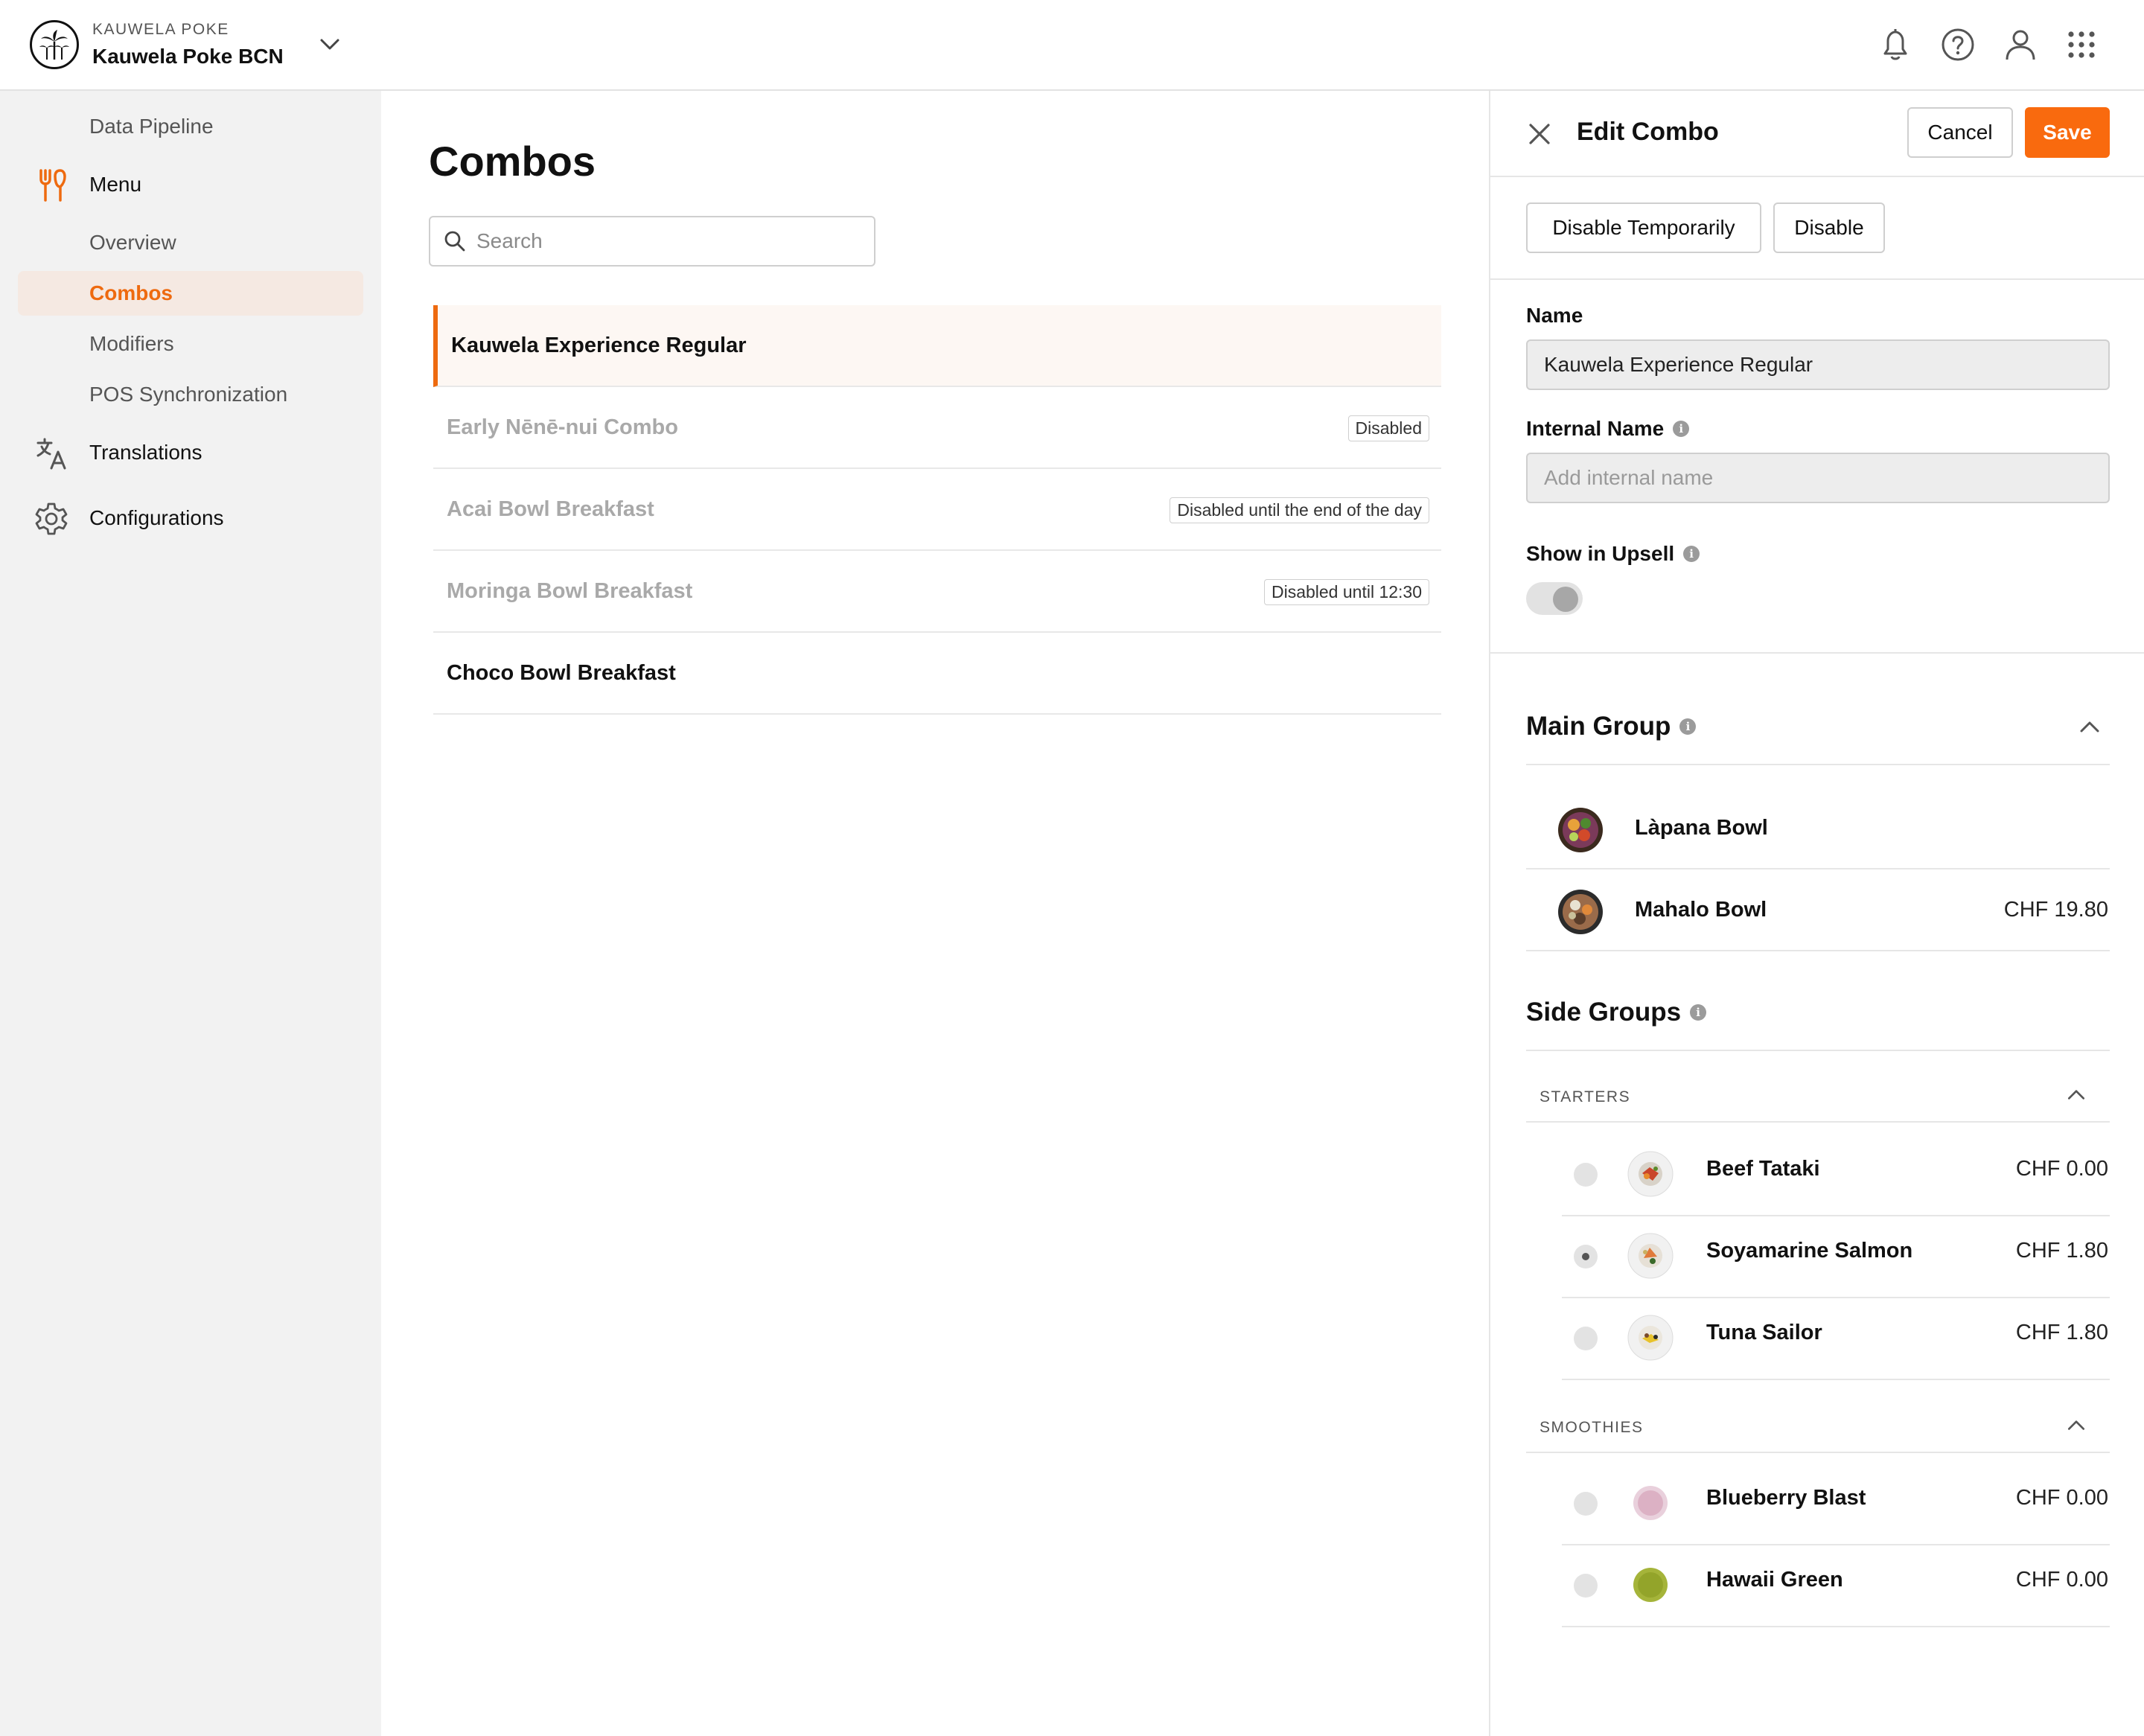  Describe the element at coordinates (188, 56) in the screenshot. I see `location-name: Kauwela Poke BCN` at that location.